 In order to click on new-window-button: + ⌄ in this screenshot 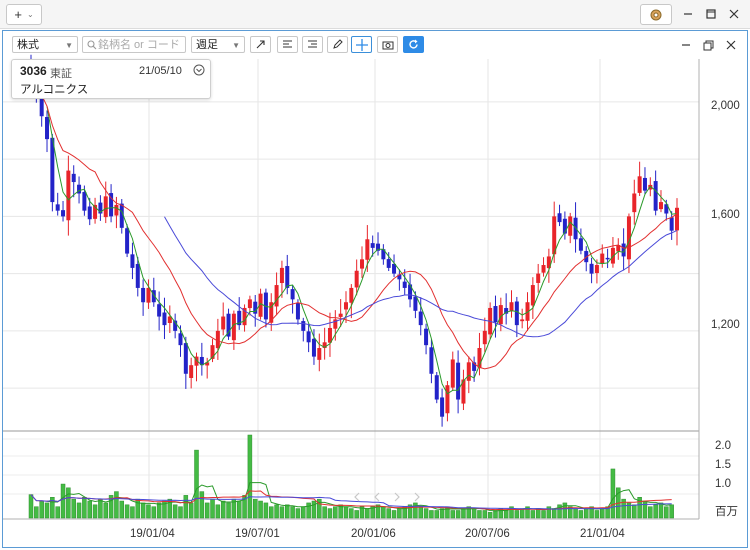, I will do `click(24, 14)`.